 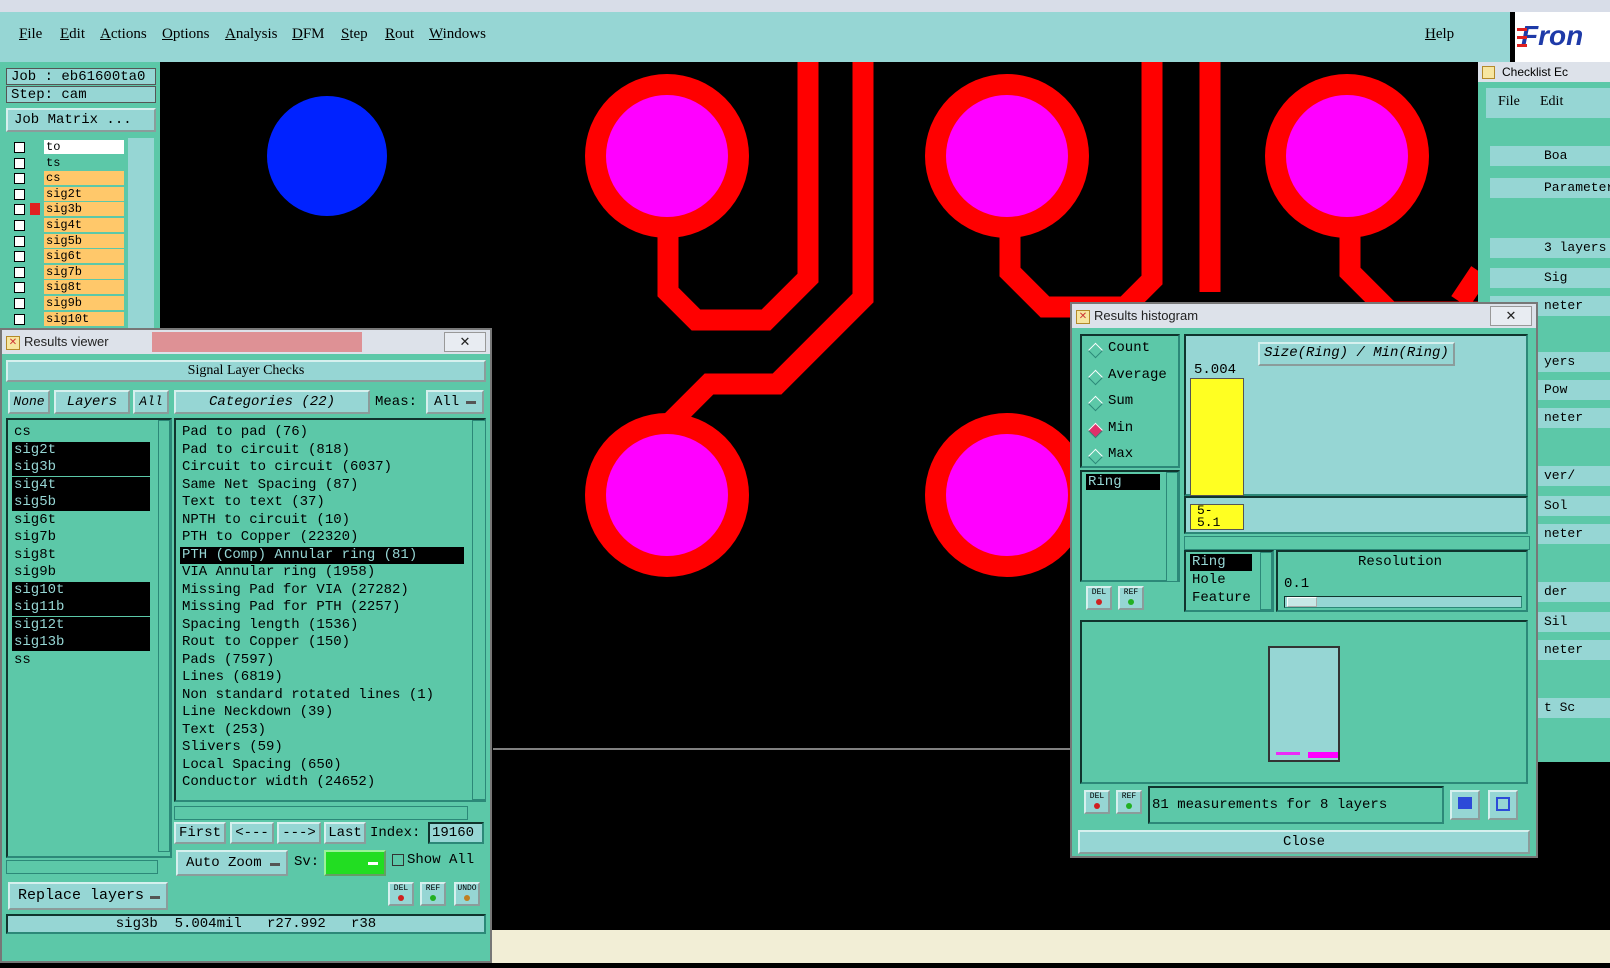 I want to click on checklist-menu-file: File, so click(x=1509, y=102).